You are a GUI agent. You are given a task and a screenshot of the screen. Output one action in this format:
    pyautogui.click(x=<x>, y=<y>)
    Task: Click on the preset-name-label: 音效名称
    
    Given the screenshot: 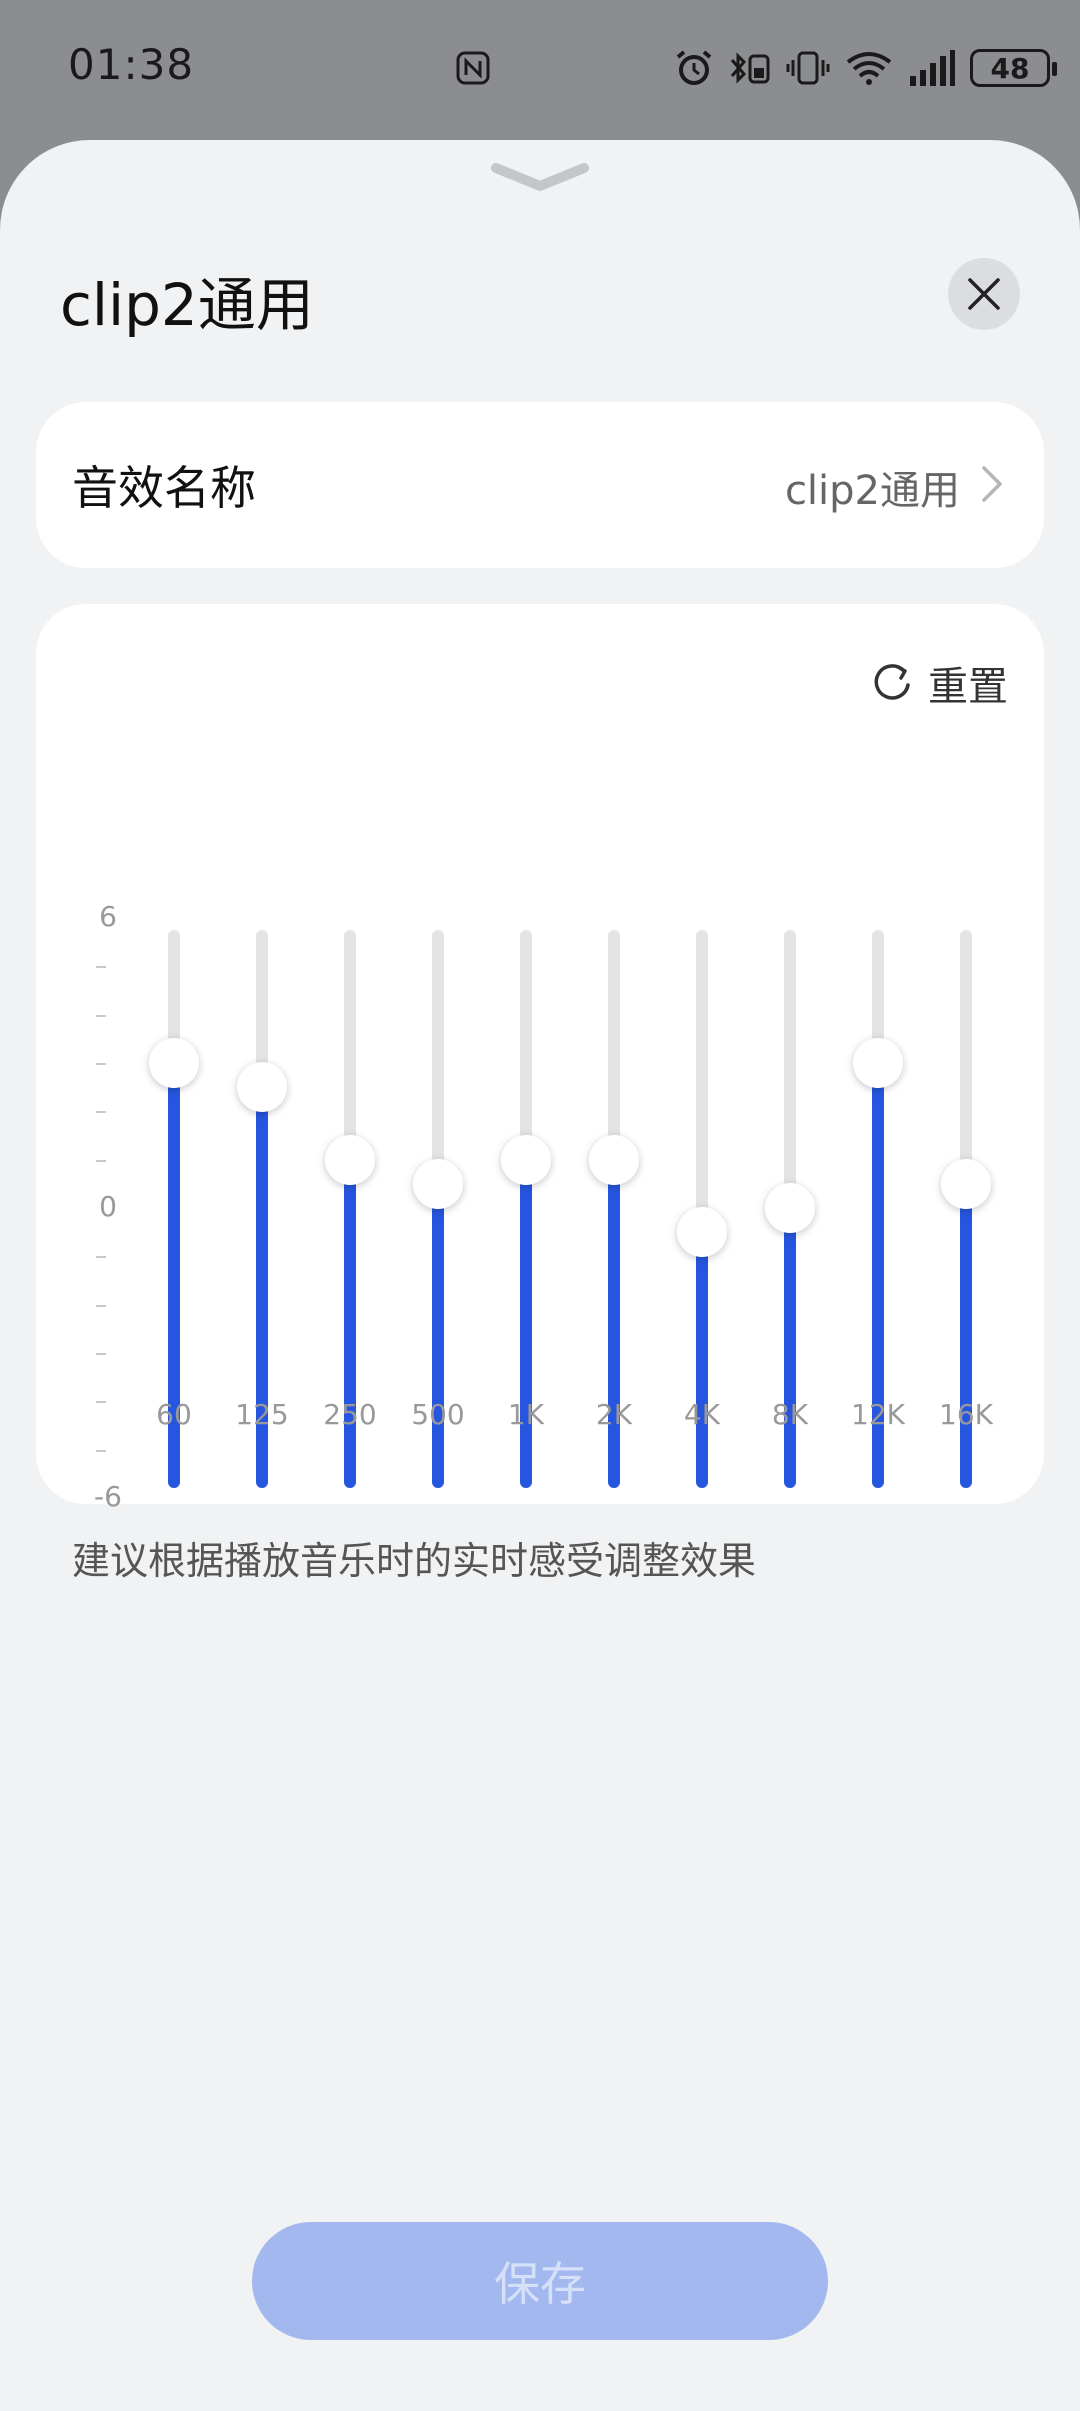 What is the action you would take?
    pyautogui.click(x=164, y=488)
    